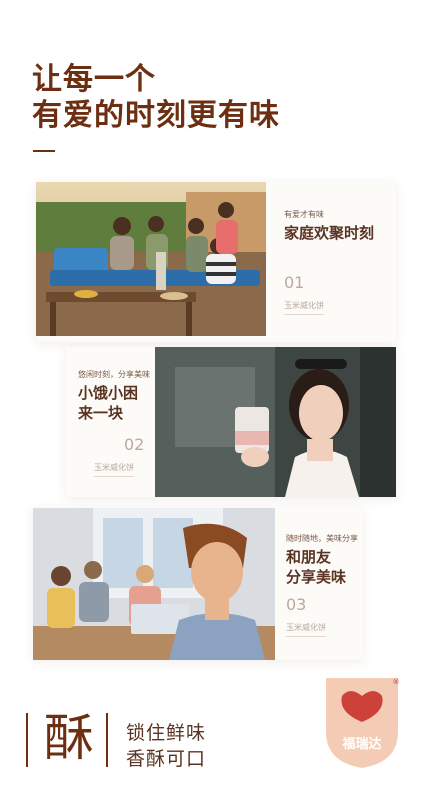 The image size is (428, 800). I want to click on card-1-number: 01, so click(294, 282).